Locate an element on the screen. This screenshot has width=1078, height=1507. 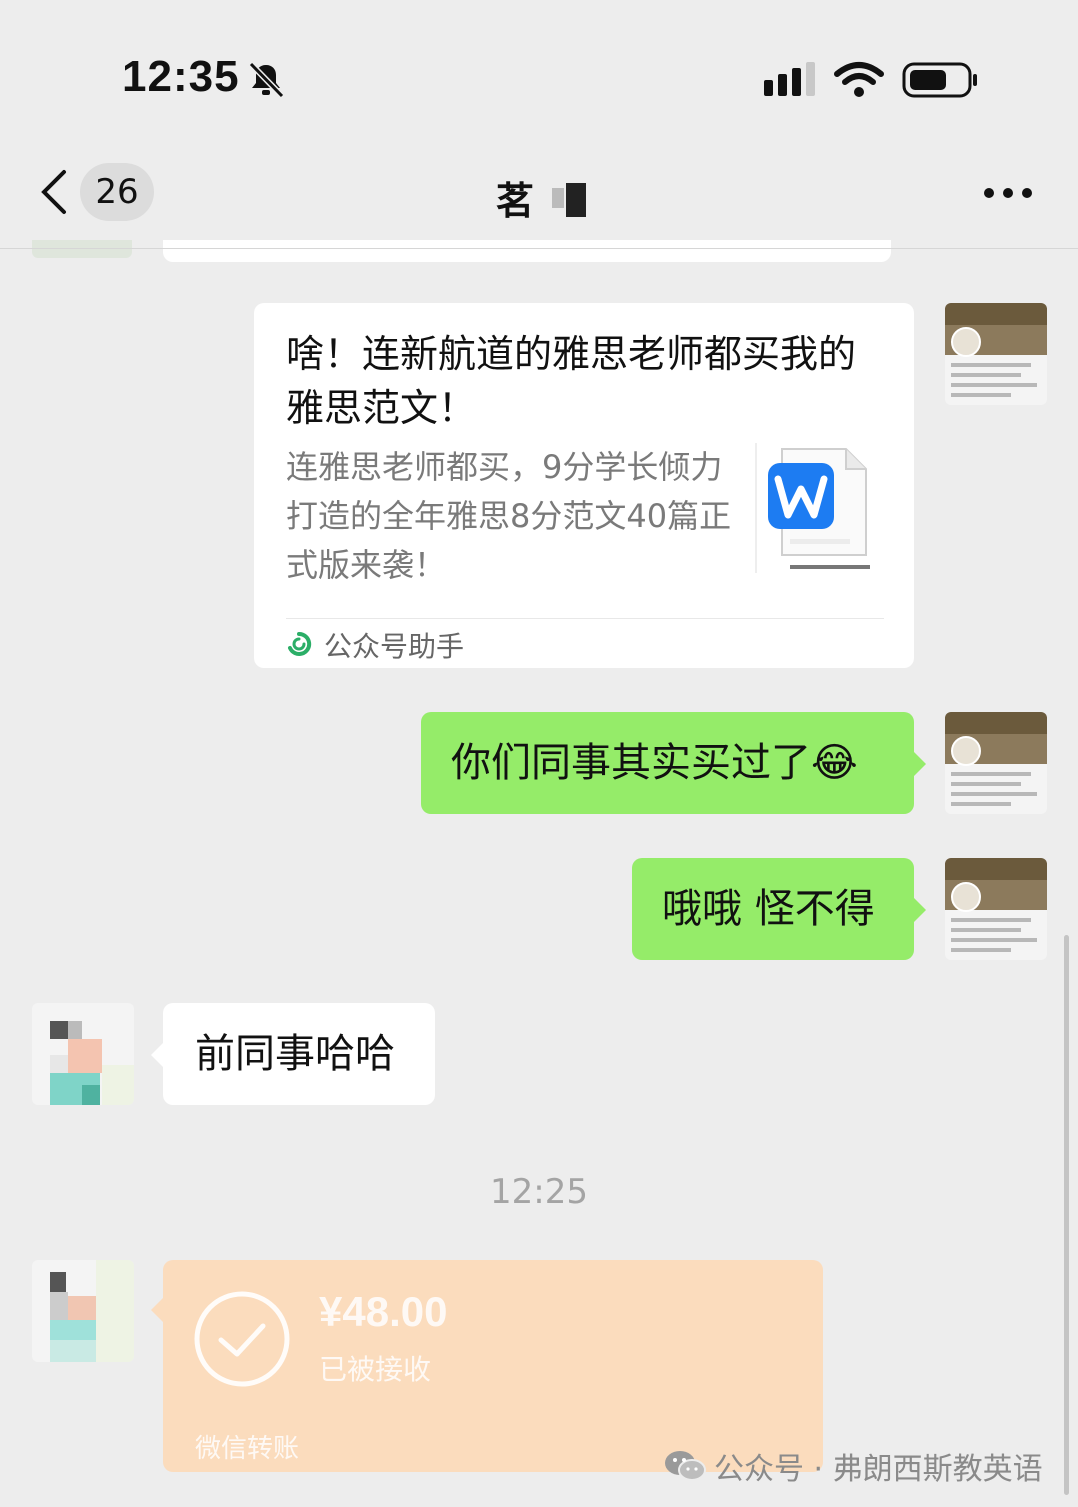
transfer-card: ¥48.00 已被接收 微信转账 is located at coordinates (487, 1366).